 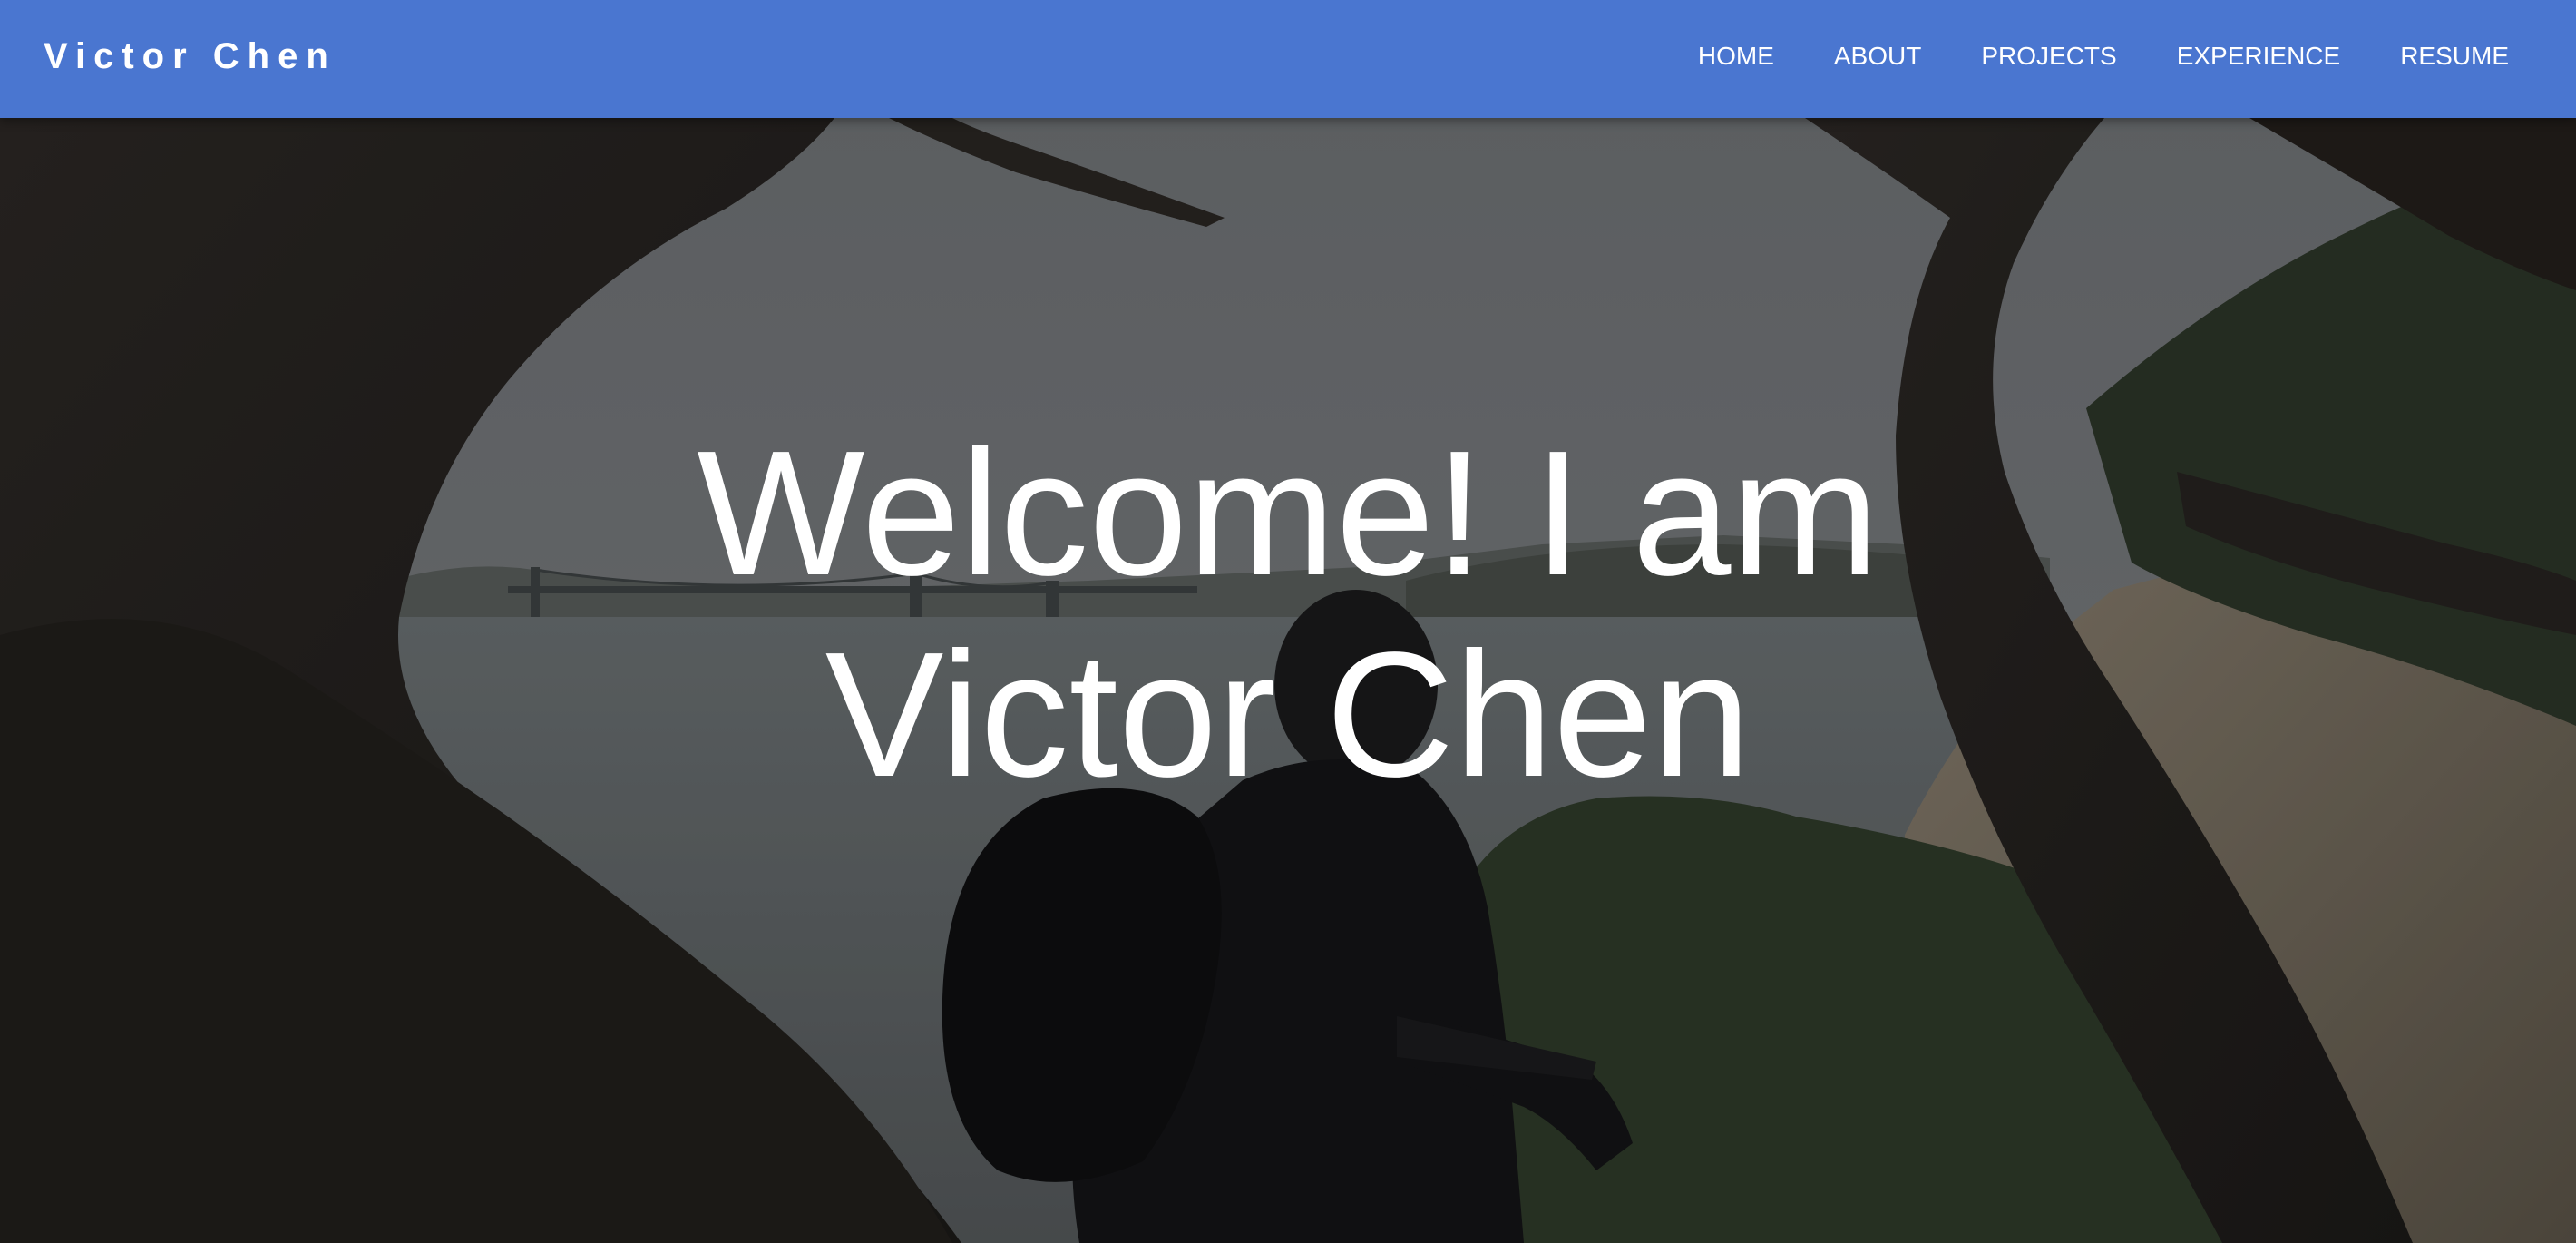 What do you see at coordinates (1877, 56) in the screenshot?
I see `nav-link-about: ABOUT` at bounding box center [1877, 56].